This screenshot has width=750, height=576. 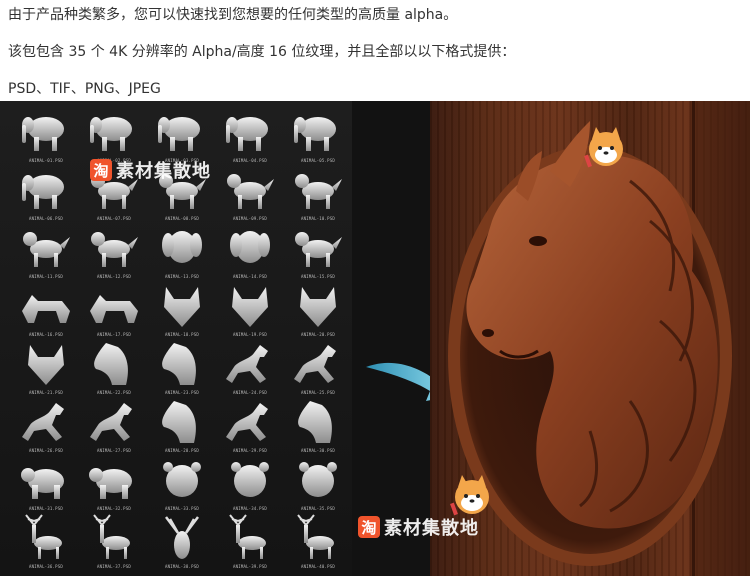 What do you see at coordinates (250, 450) in the screenshot?
I see `thumbnail-caption: ANIMAL-29.PSD` at bounding box center [250, 450].